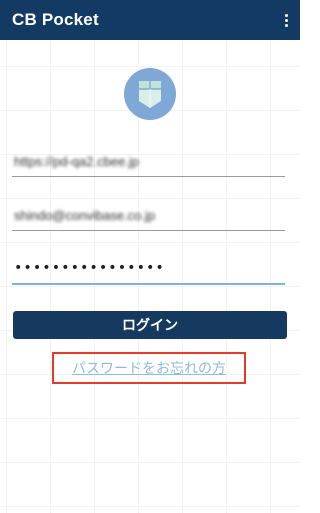 This screenshot has height=513, width=320. I want to click on email-input, so click(148, 215).